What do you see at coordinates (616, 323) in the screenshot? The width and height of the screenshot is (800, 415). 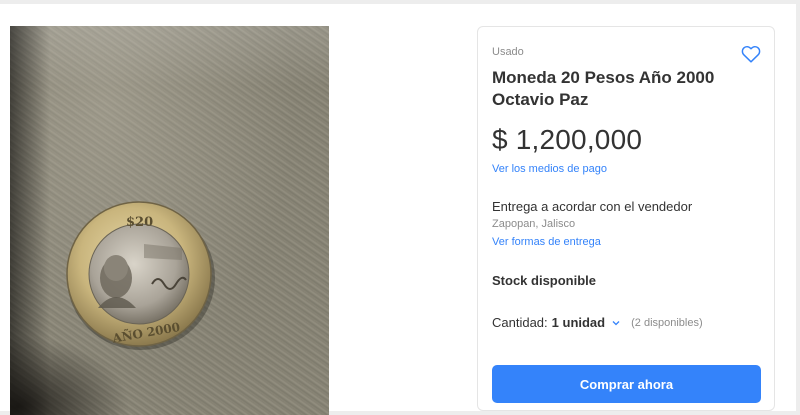 I see `chevron-down-icon` at bounding box center [616, 323].